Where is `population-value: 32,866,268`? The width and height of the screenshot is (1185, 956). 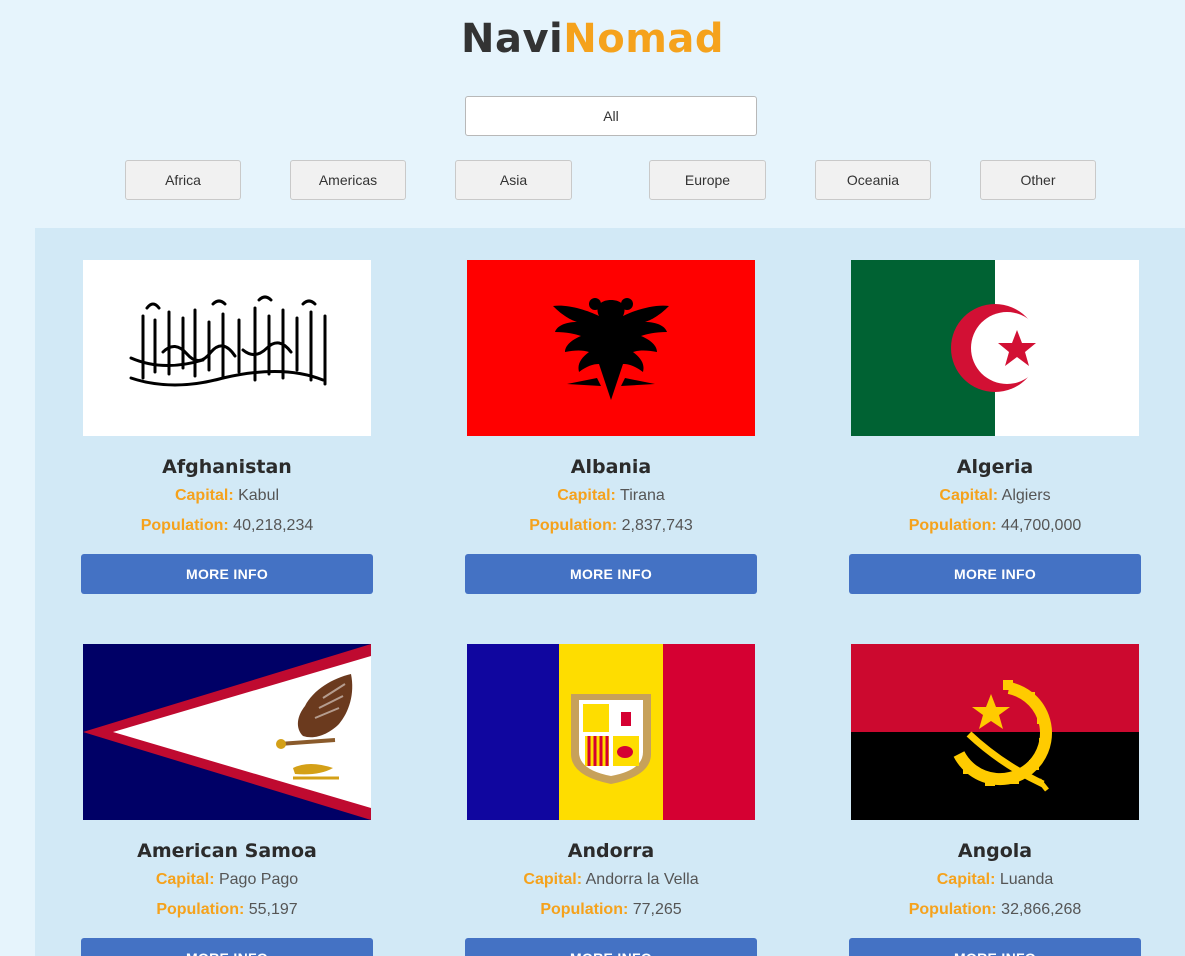 population-value: 32,866,268 is located at coordinates (1041, 909).